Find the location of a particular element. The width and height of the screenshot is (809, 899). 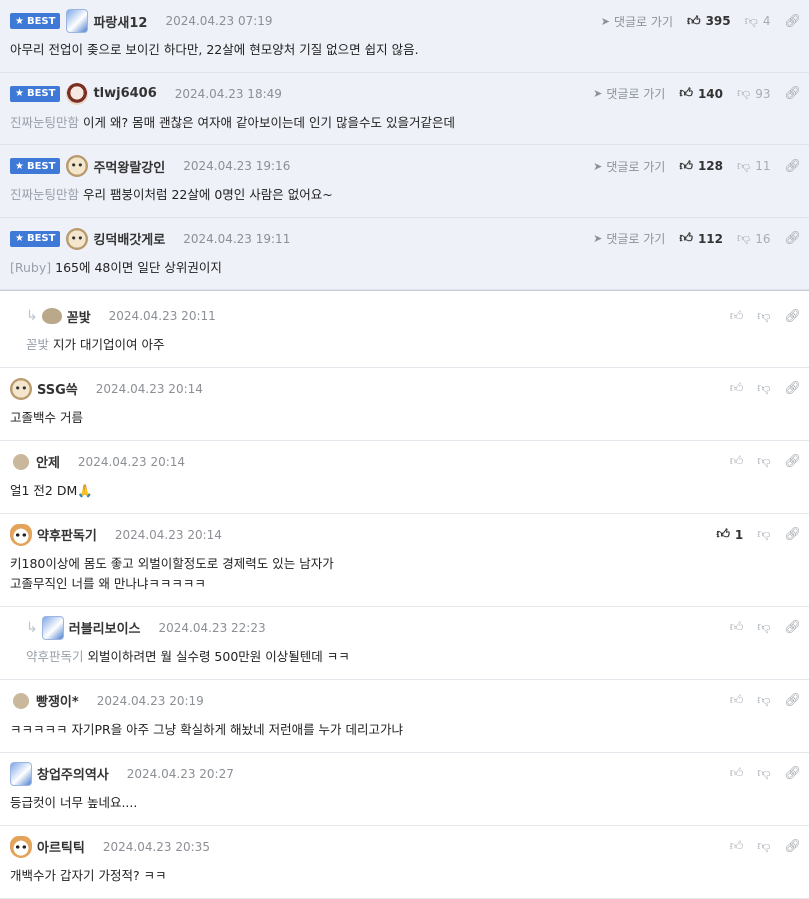

comment-body: ㅋㅋㅋㅋㅋ 자기PR을 아주 그냥 확실하게 해놨네 저런애를 누가 데리고가냐 is located at coordinates (207, 729).